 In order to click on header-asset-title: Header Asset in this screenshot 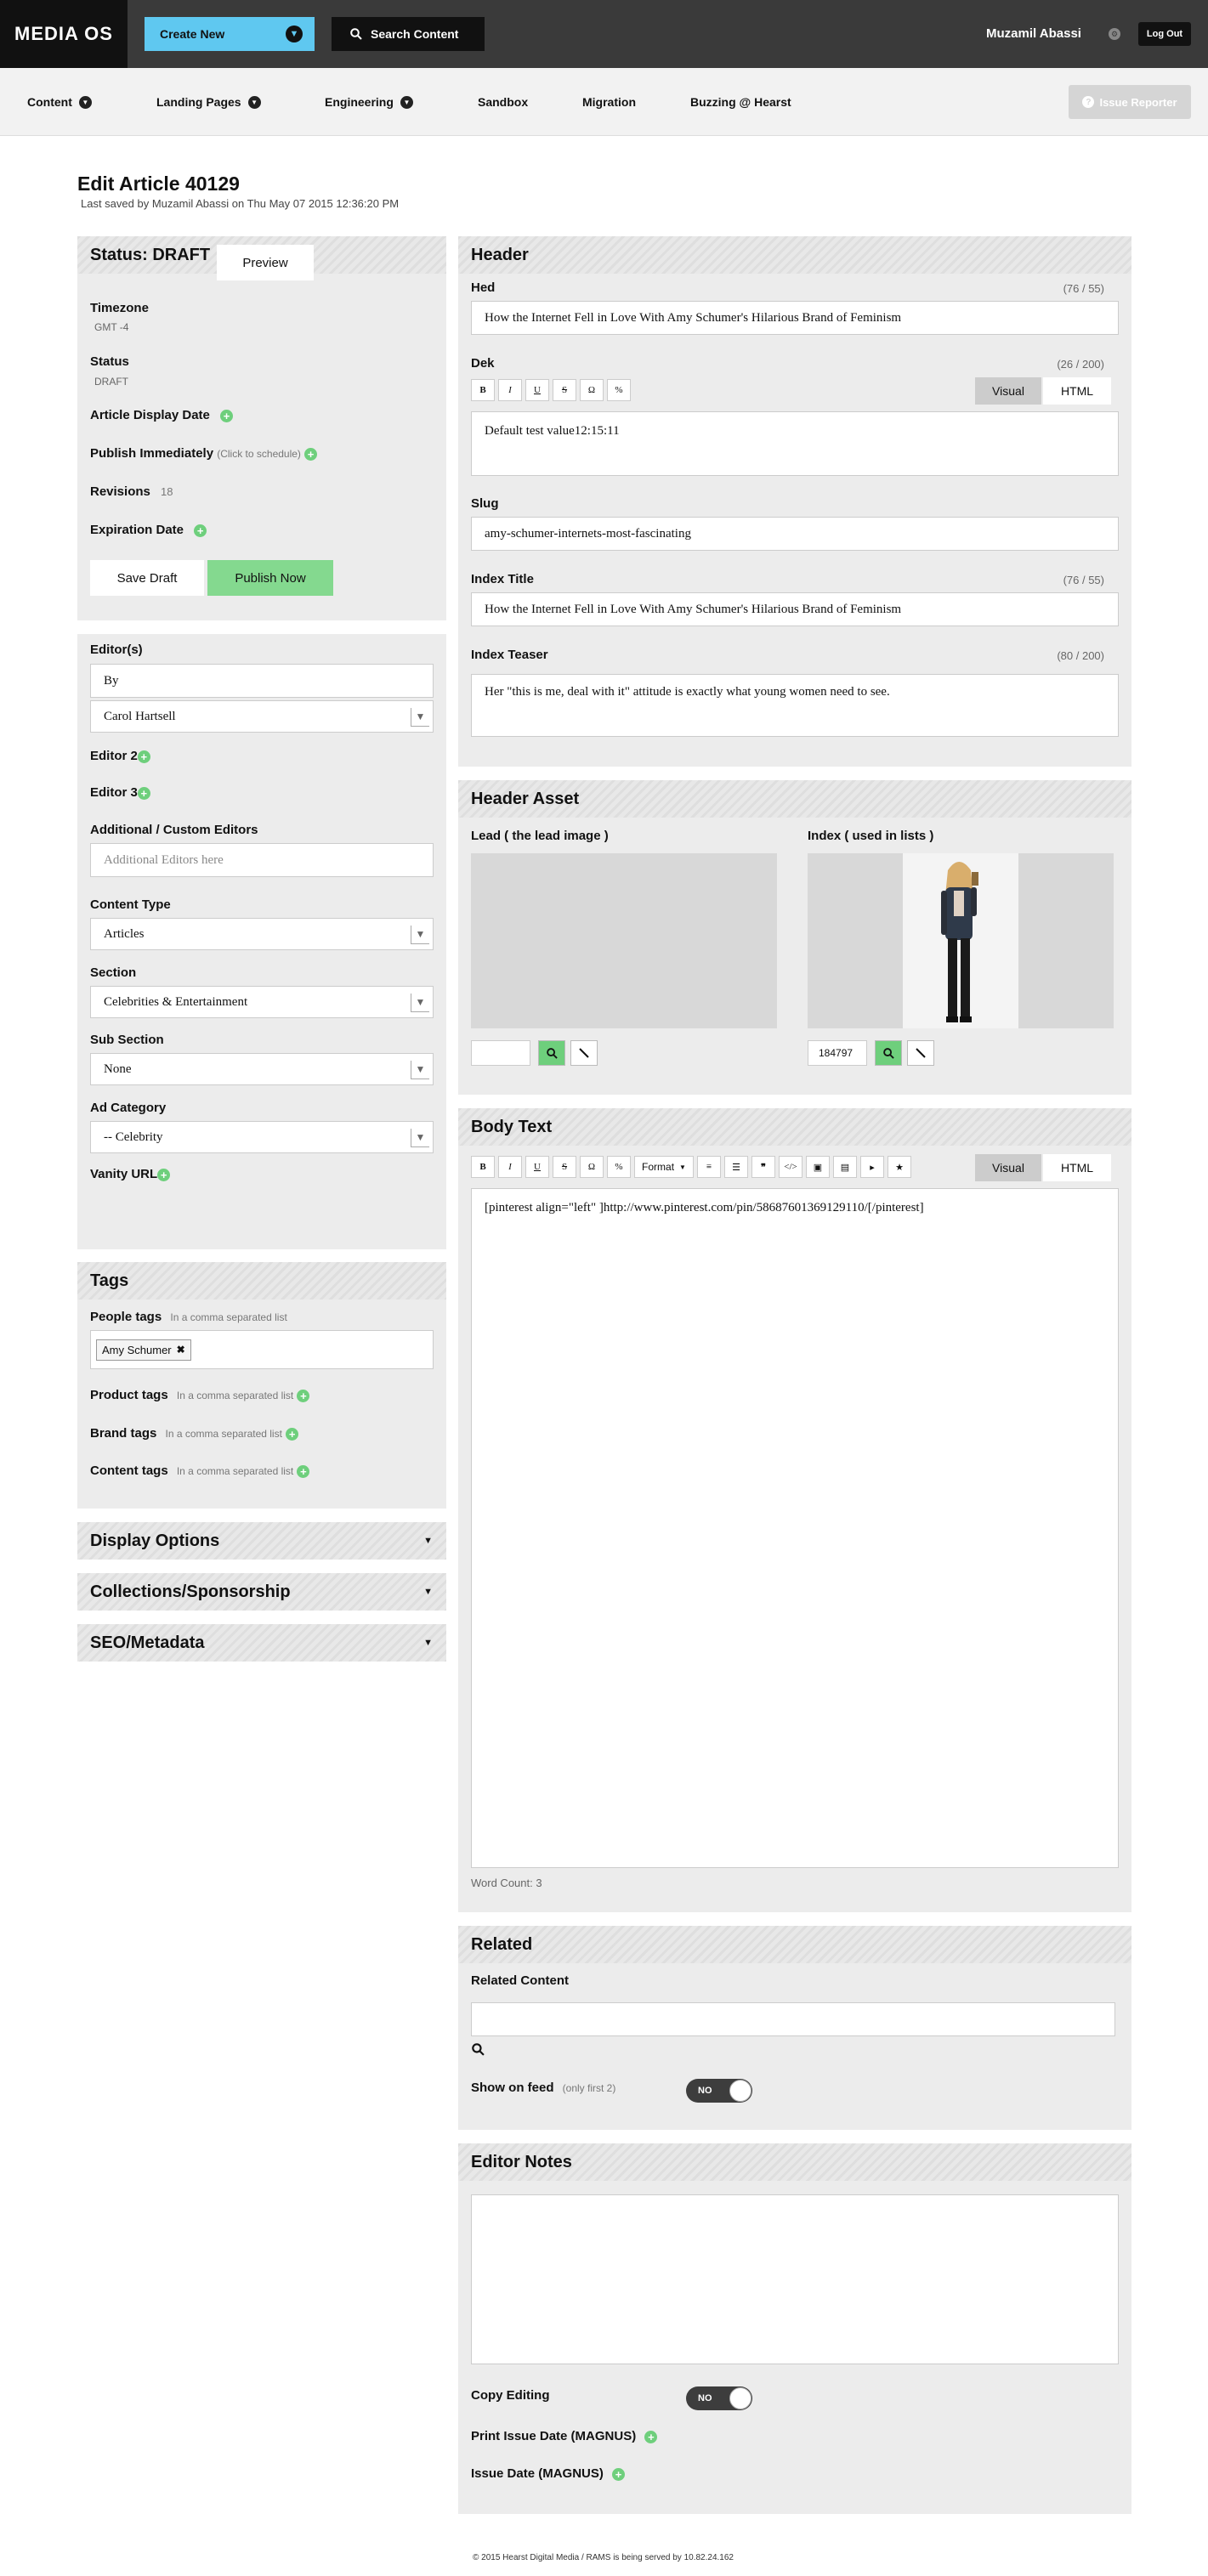, I will do `click(526, 798)`.